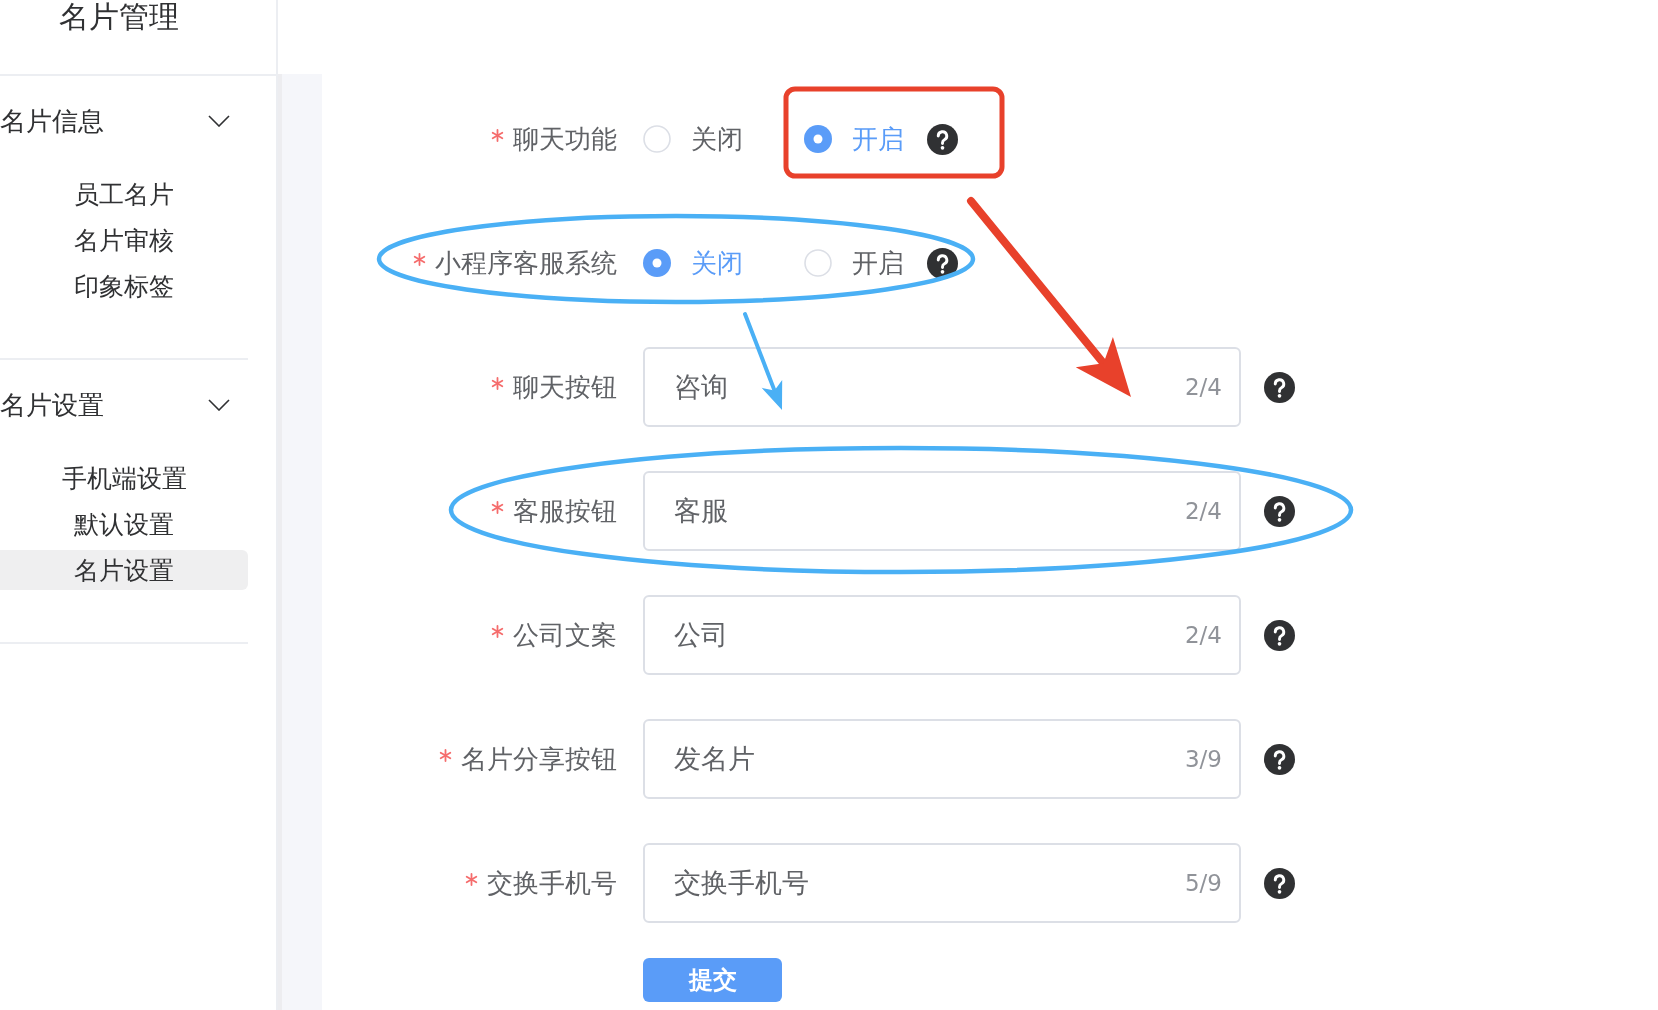  Describe the element at coordinates (124, 286) in the screenshot. I see `sidebar-item: 印象标签` at that location.